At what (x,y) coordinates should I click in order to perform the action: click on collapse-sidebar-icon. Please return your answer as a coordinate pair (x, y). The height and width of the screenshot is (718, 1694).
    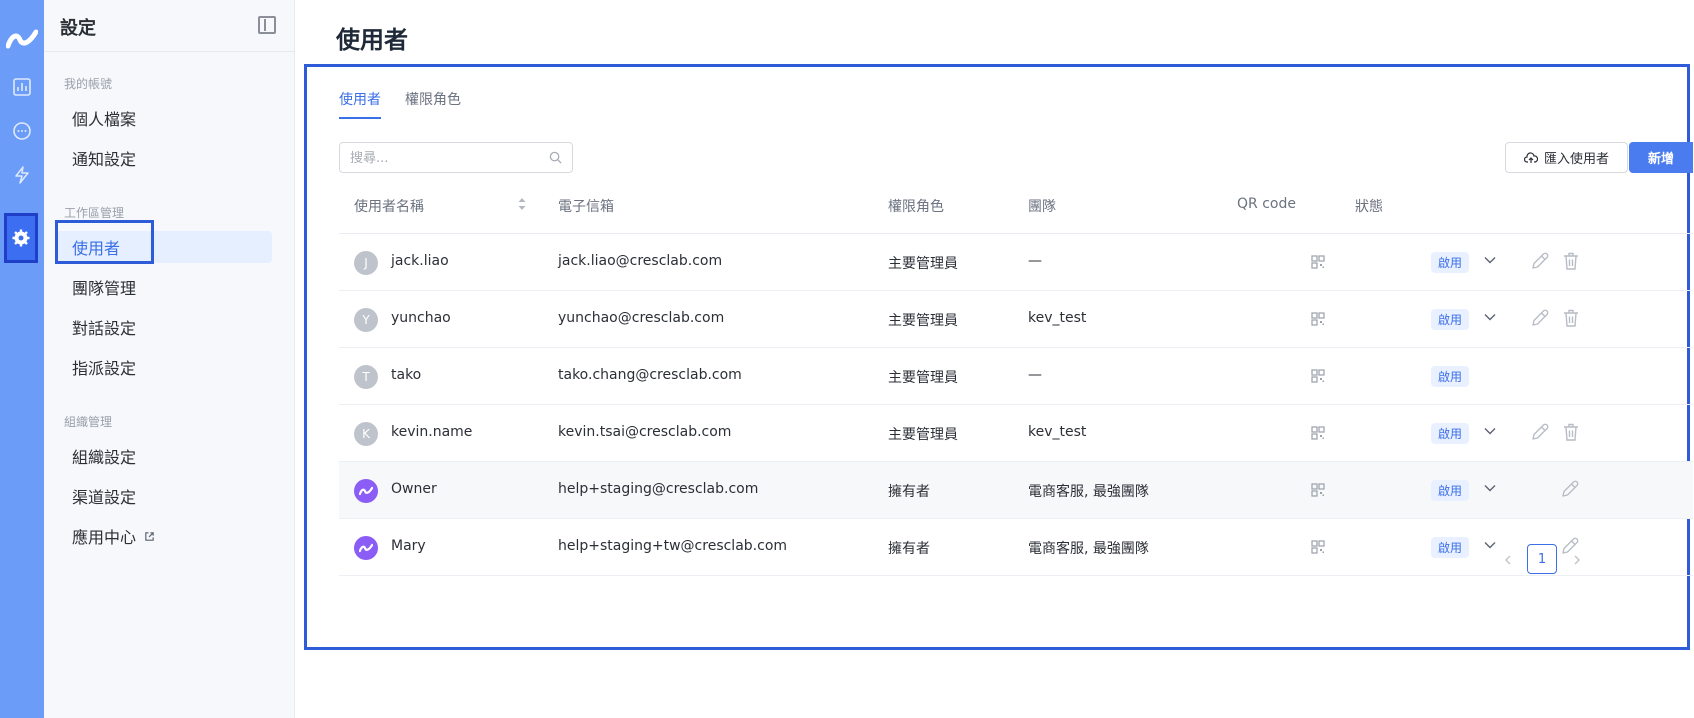
    Looking at the image, I should click on (267, 25).